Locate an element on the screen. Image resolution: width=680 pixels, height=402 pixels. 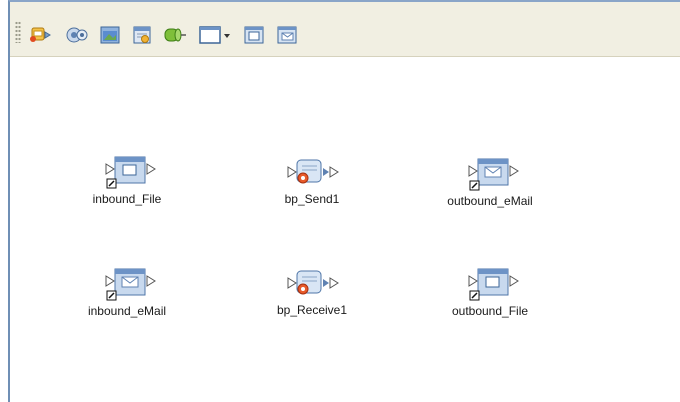
external-application-icon is located at coordinates (110, 35).